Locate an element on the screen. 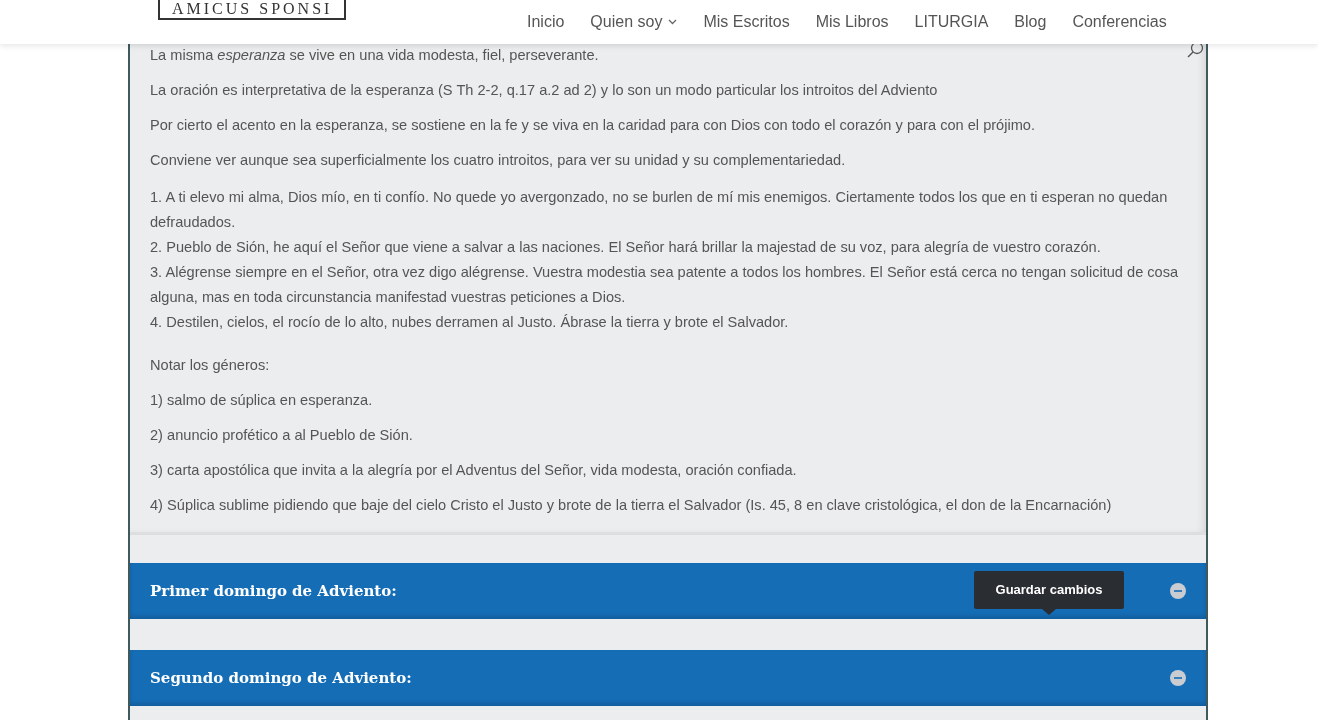 The width and height of the screenshot is (1318, 720). nav-link: Inicio is located at coordinates (546, 22).